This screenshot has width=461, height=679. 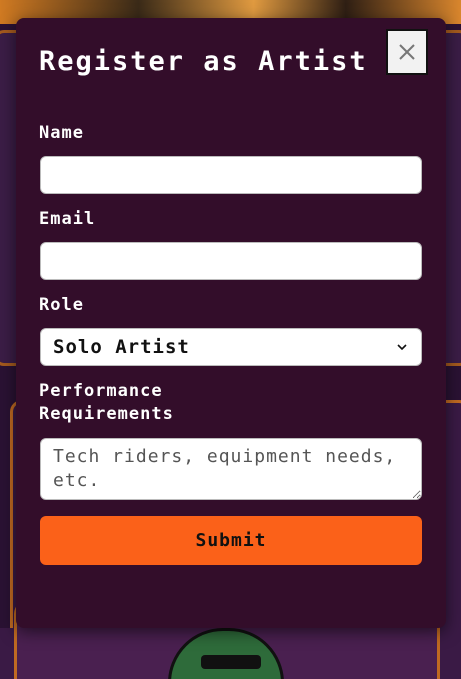 What do you see at coordinates (231, 261) in the screenshot?
I see `email-input` at bounding box center [231, 261].